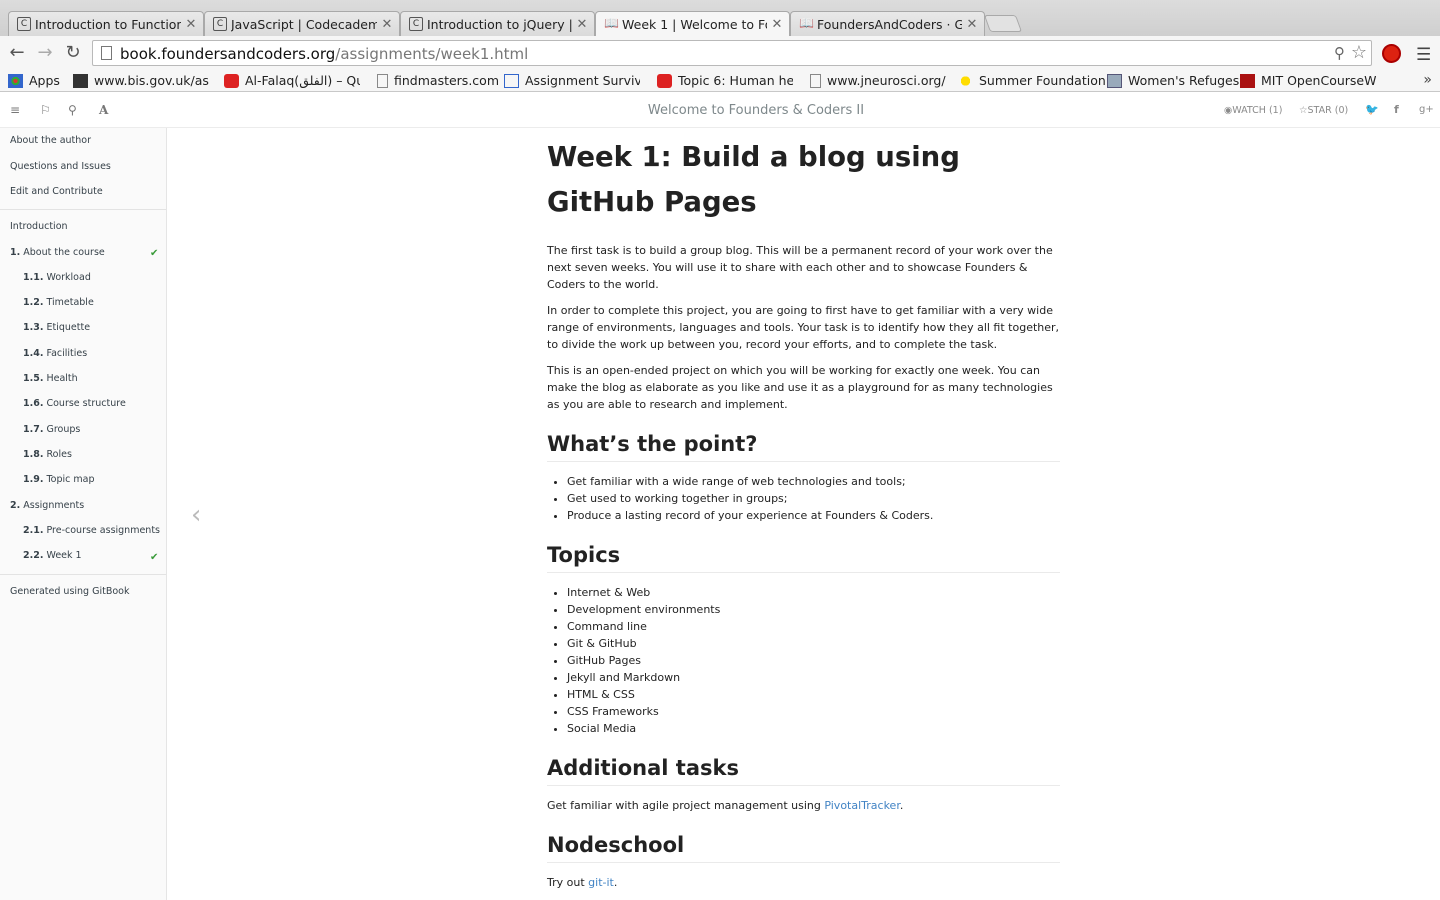 Image resolution: width=1440 pixels, height=900 pixels. Describe the element at coordinates (1372, 109) in the screenshot. I see `twitter-icon: 🐦` at that location.